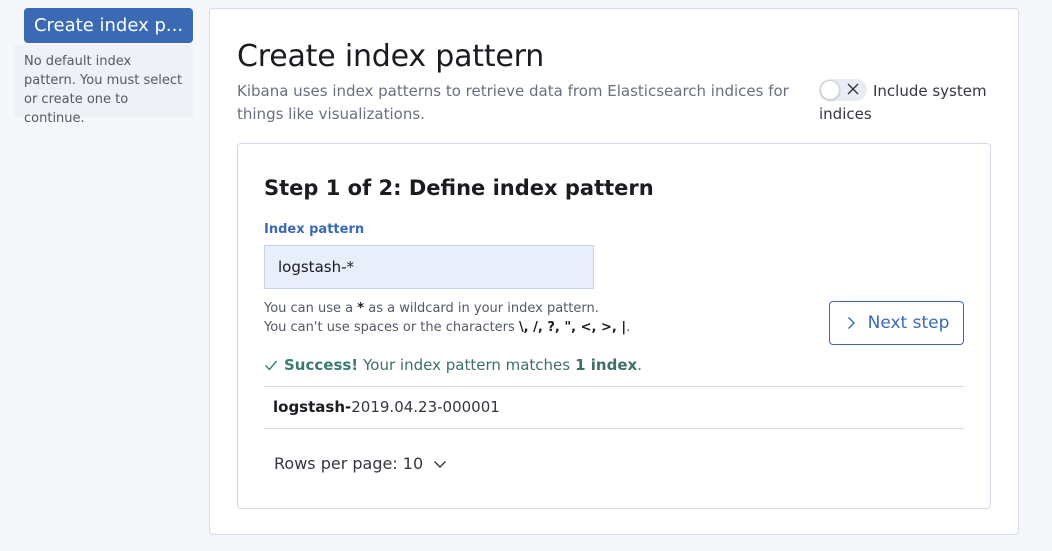  I want to click on next-step-label: Next step, so click(908, 323).